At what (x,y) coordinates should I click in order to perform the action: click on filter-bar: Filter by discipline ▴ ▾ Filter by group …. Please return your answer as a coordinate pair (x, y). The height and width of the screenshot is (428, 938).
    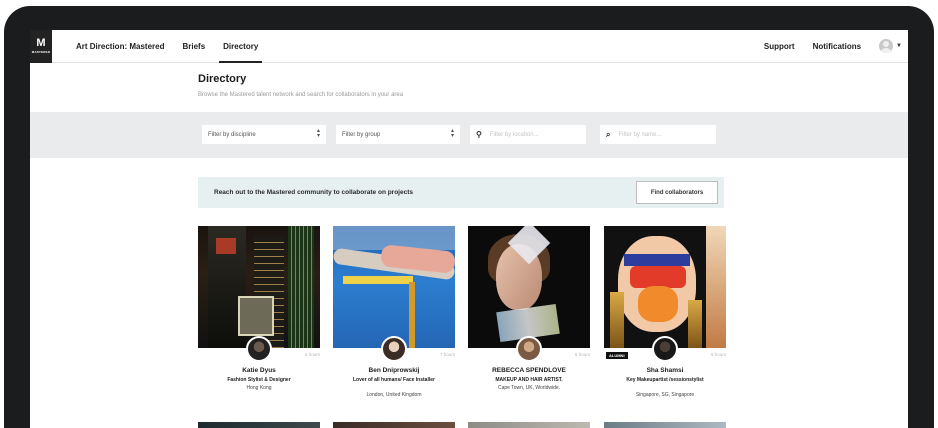
    Looking at the image, I should click on (469, 135).